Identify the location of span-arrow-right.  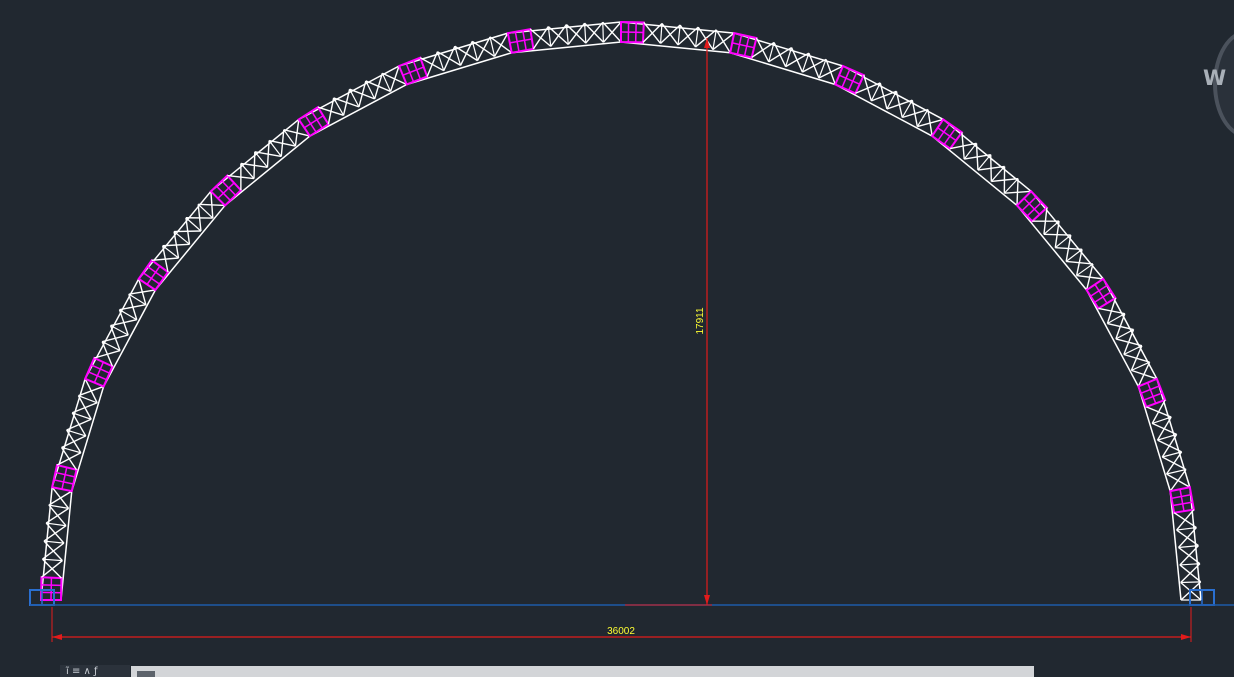
(1186, 637).